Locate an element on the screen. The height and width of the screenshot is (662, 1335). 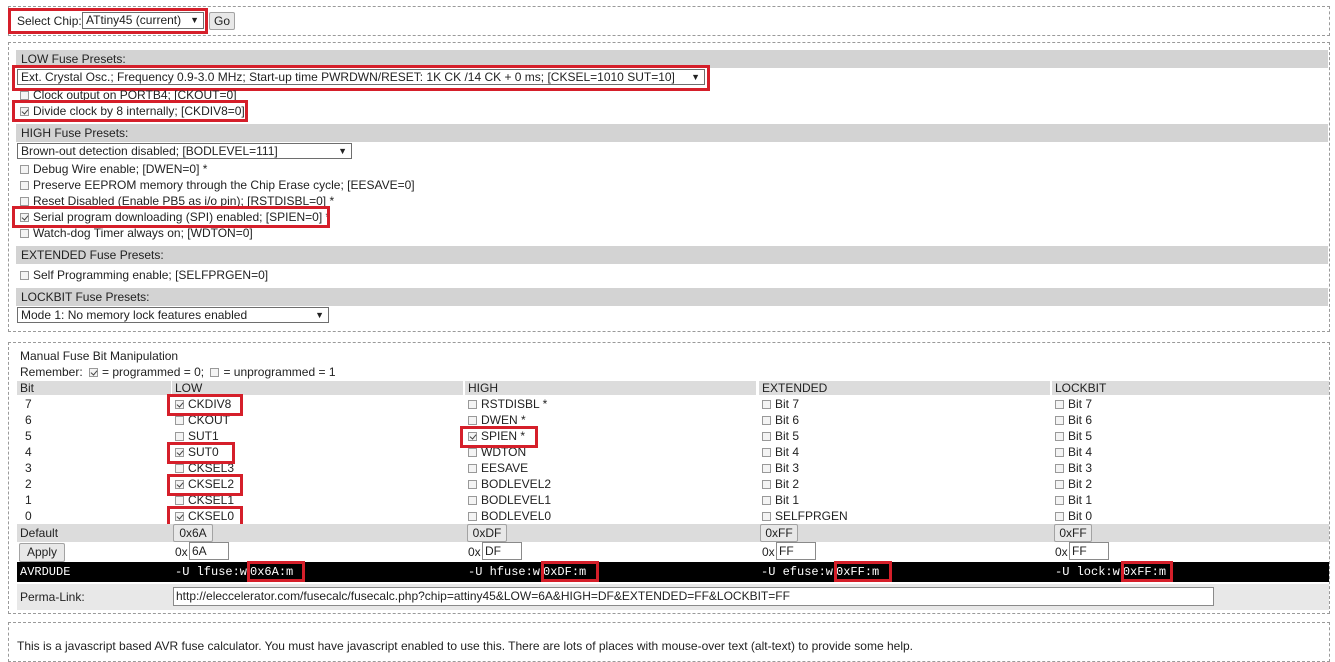
high-bit-4: WDTON is located at coordinates (497, 452).